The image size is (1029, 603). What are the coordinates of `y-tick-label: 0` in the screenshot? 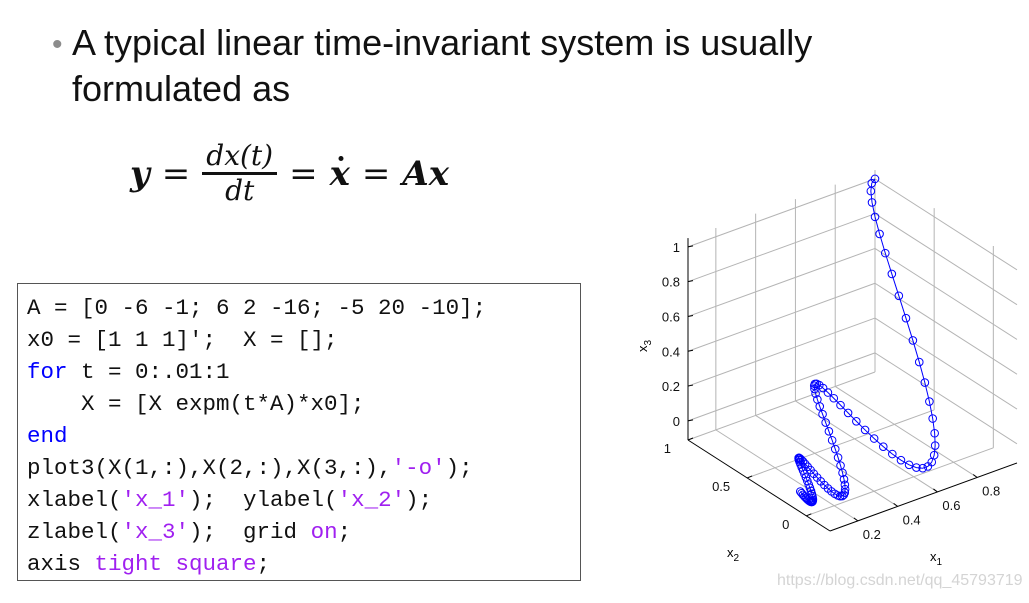 It's located at (785, 524).